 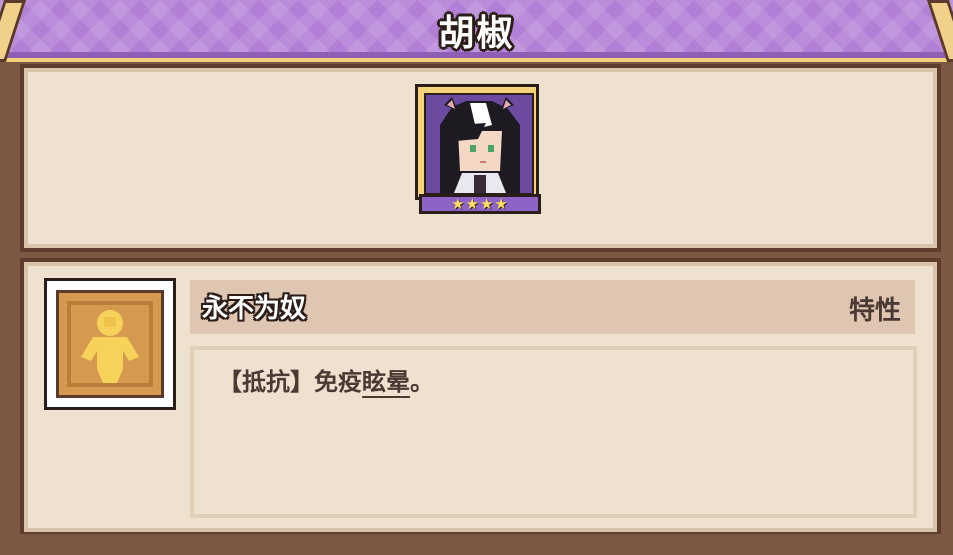 I want to click on portrait-icon, so click(x=479, y=144).